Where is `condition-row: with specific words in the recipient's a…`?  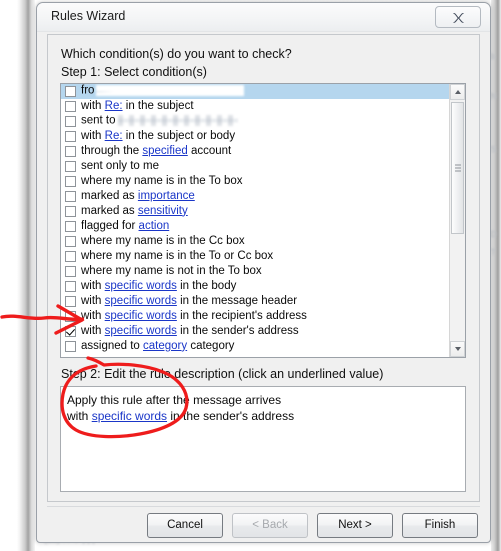
condition-row: with specific words in the recipient's a… is located at coordinates (256, 316).